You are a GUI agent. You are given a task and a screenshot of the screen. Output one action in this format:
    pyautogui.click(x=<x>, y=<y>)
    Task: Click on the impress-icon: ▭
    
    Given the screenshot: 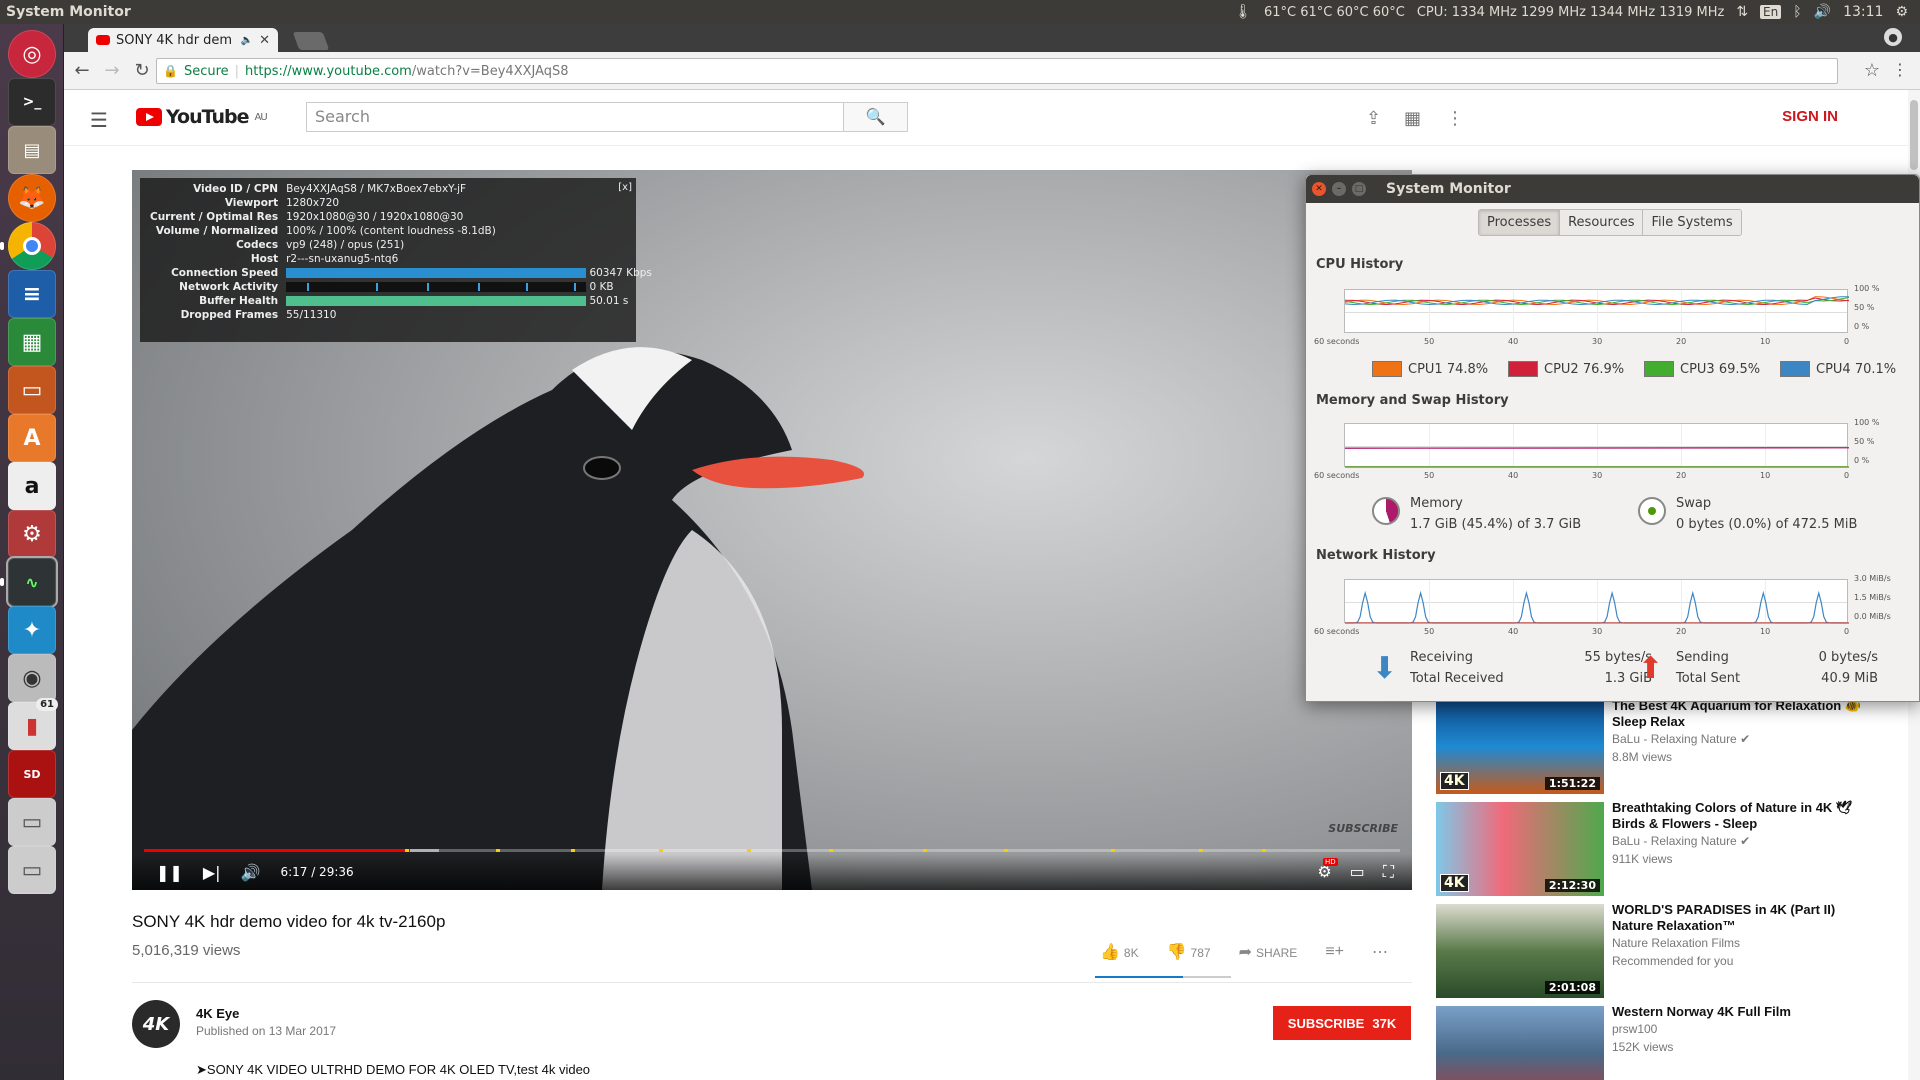 What is the action you would take?
    pyautogui.click(x=32, y=390)
    